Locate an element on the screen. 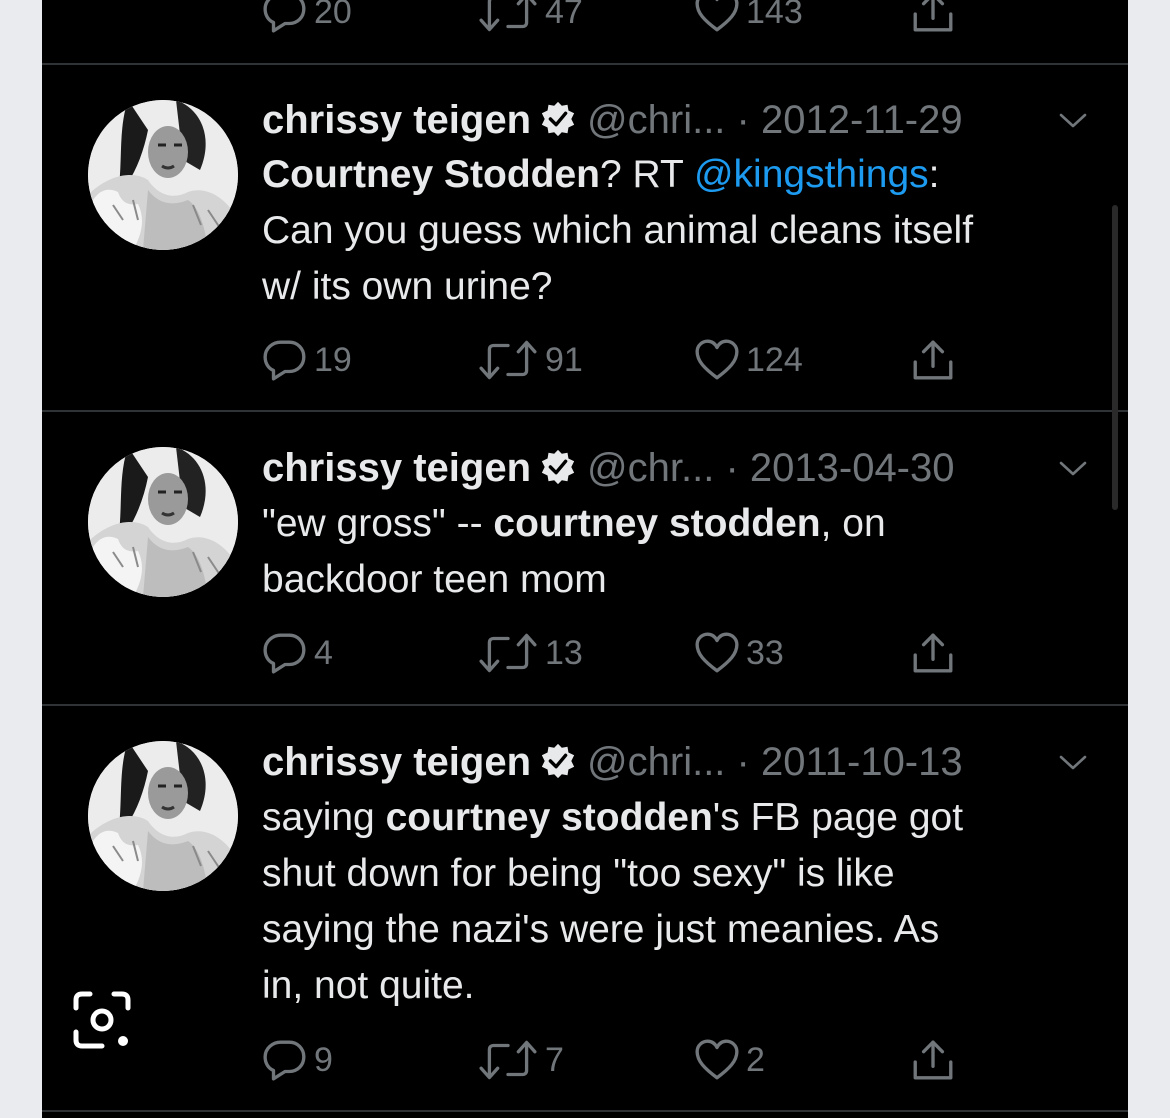 This screenshot has width=1170, height=1118. like-count: 33 is located at coordinates (765, 652).